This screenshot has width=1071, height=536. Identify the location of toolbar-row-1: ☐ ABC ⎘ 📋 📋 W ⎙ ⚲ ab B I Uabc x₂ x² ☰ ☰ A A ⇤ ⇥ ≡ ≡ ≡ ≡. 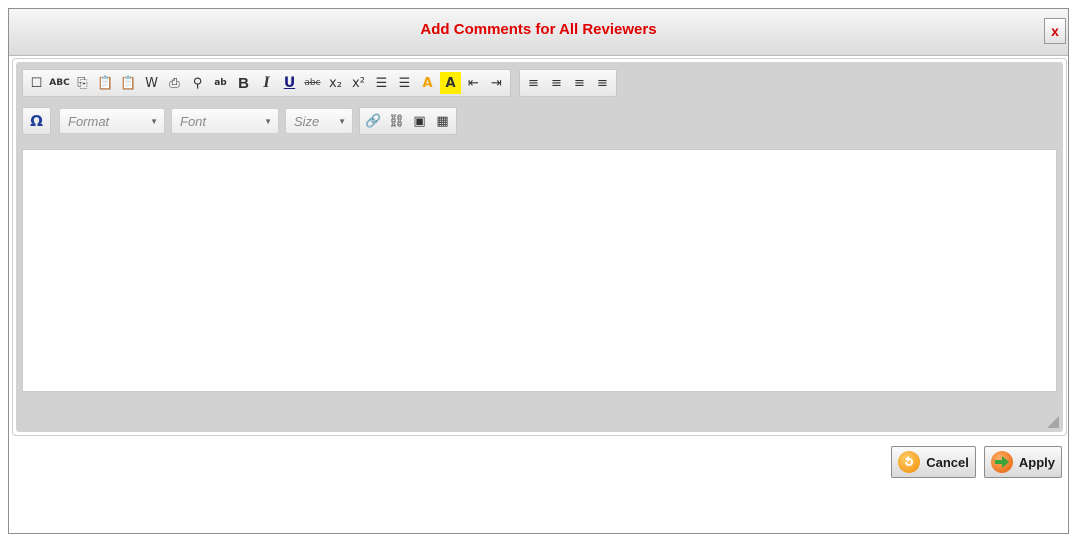
(323, 83).